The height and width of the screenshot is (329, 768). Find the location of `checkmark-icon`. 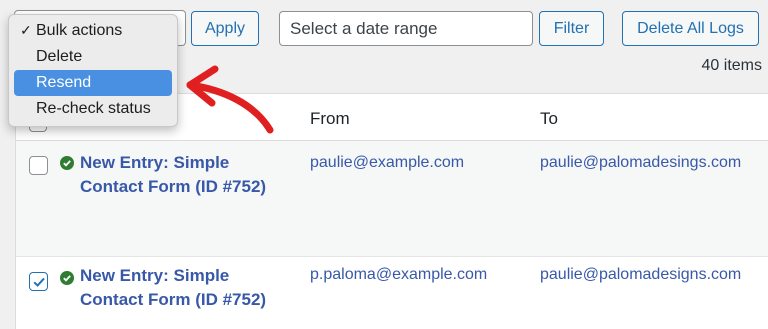

checkmark-icon is located at coordinates (39, 282).